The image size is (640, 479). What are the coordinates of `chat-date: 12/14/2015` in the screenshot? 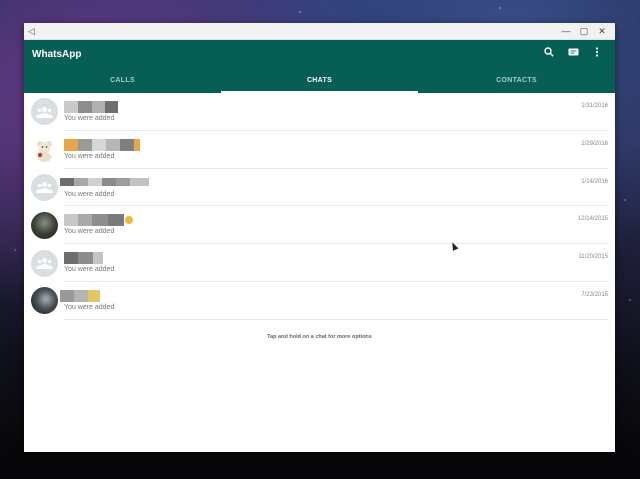 It's located at (592, 219).